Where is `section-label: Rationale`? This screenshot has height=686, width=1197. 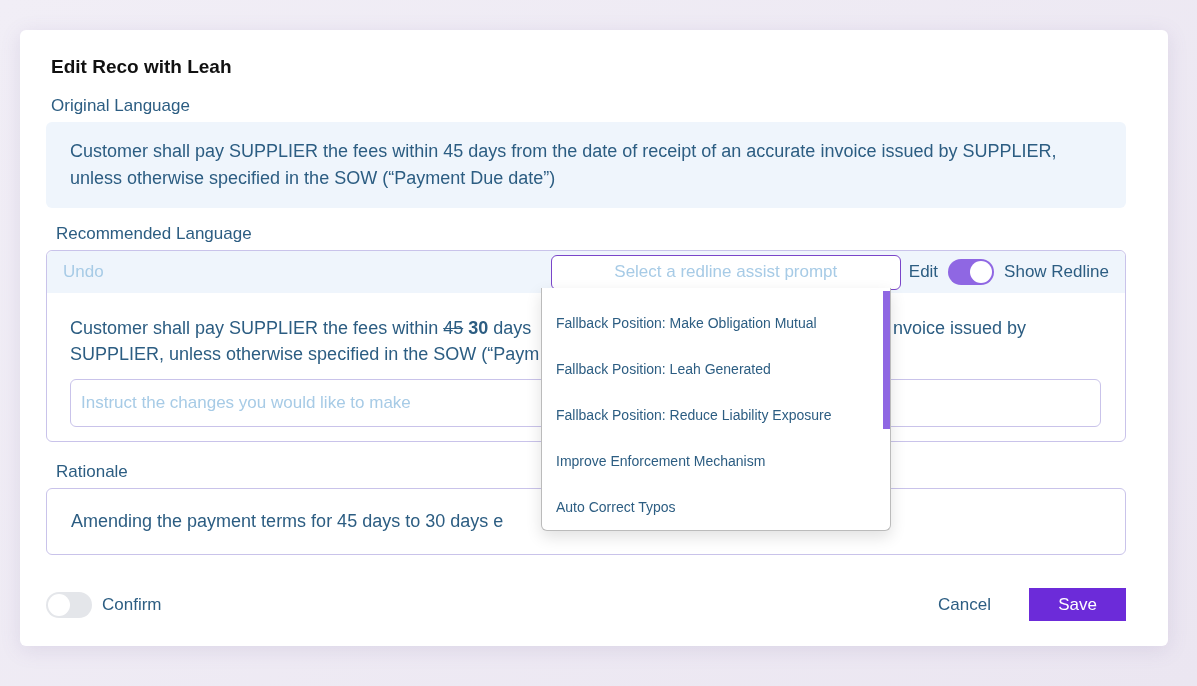
section-label: Rationale is located at coordinates (92, 472).